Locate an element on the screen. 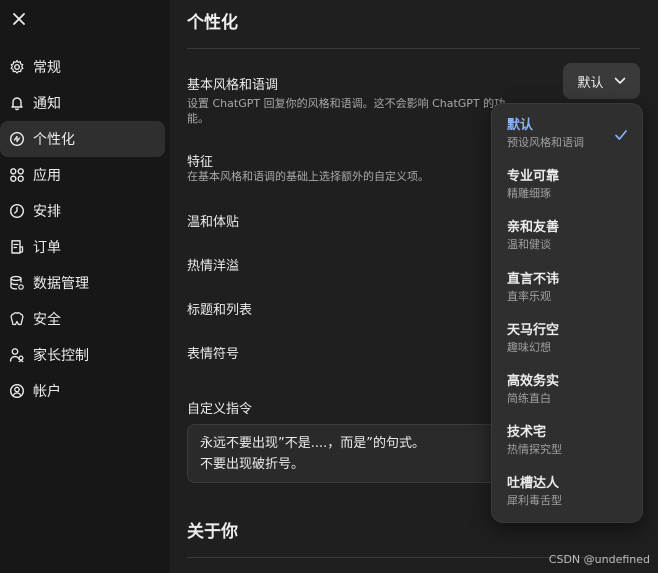  trait-item-headers-lists: 标题和列表 is located at coordinates (219, 308).